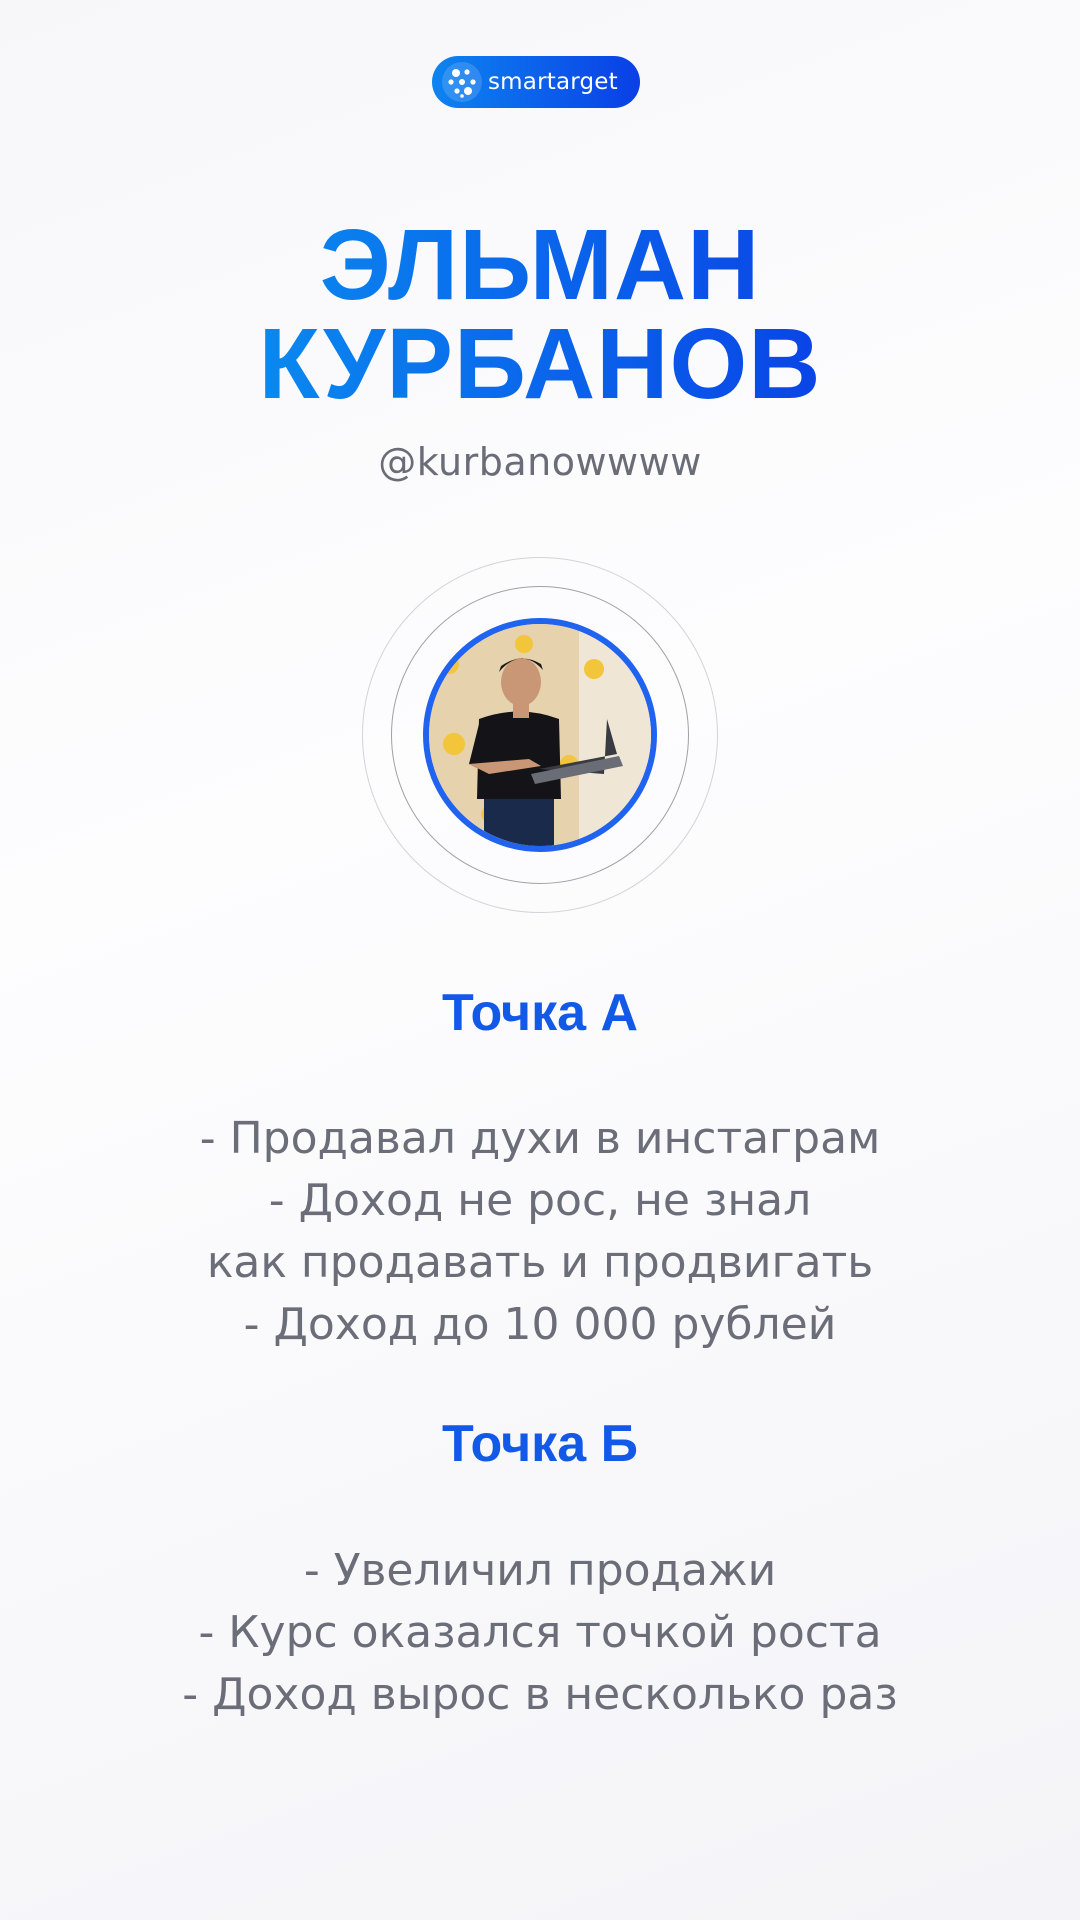  Describe the element at coordinates (540, 1694) in the screenshot. I see `list-item: - Доход вырос в несколько раз` at that location.